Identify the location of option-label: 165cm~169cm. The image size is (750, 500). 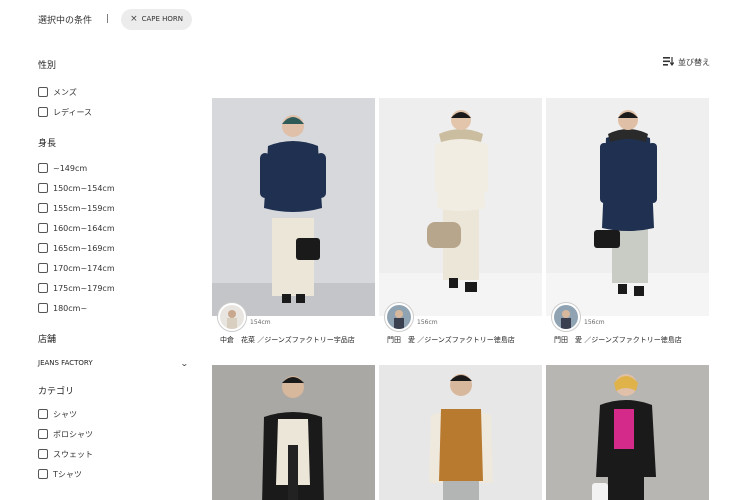
(84, 248).